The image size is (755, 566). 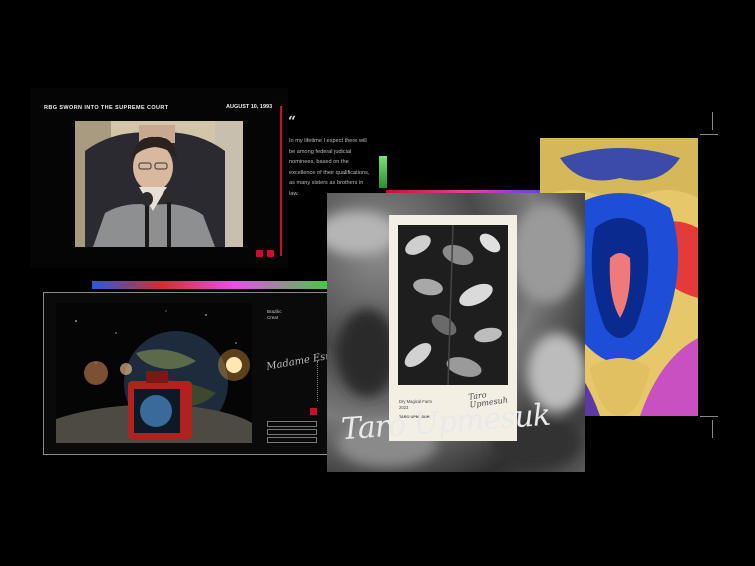 I want to click on abstract-tick-bottom-v, so click(x=712, y=429).